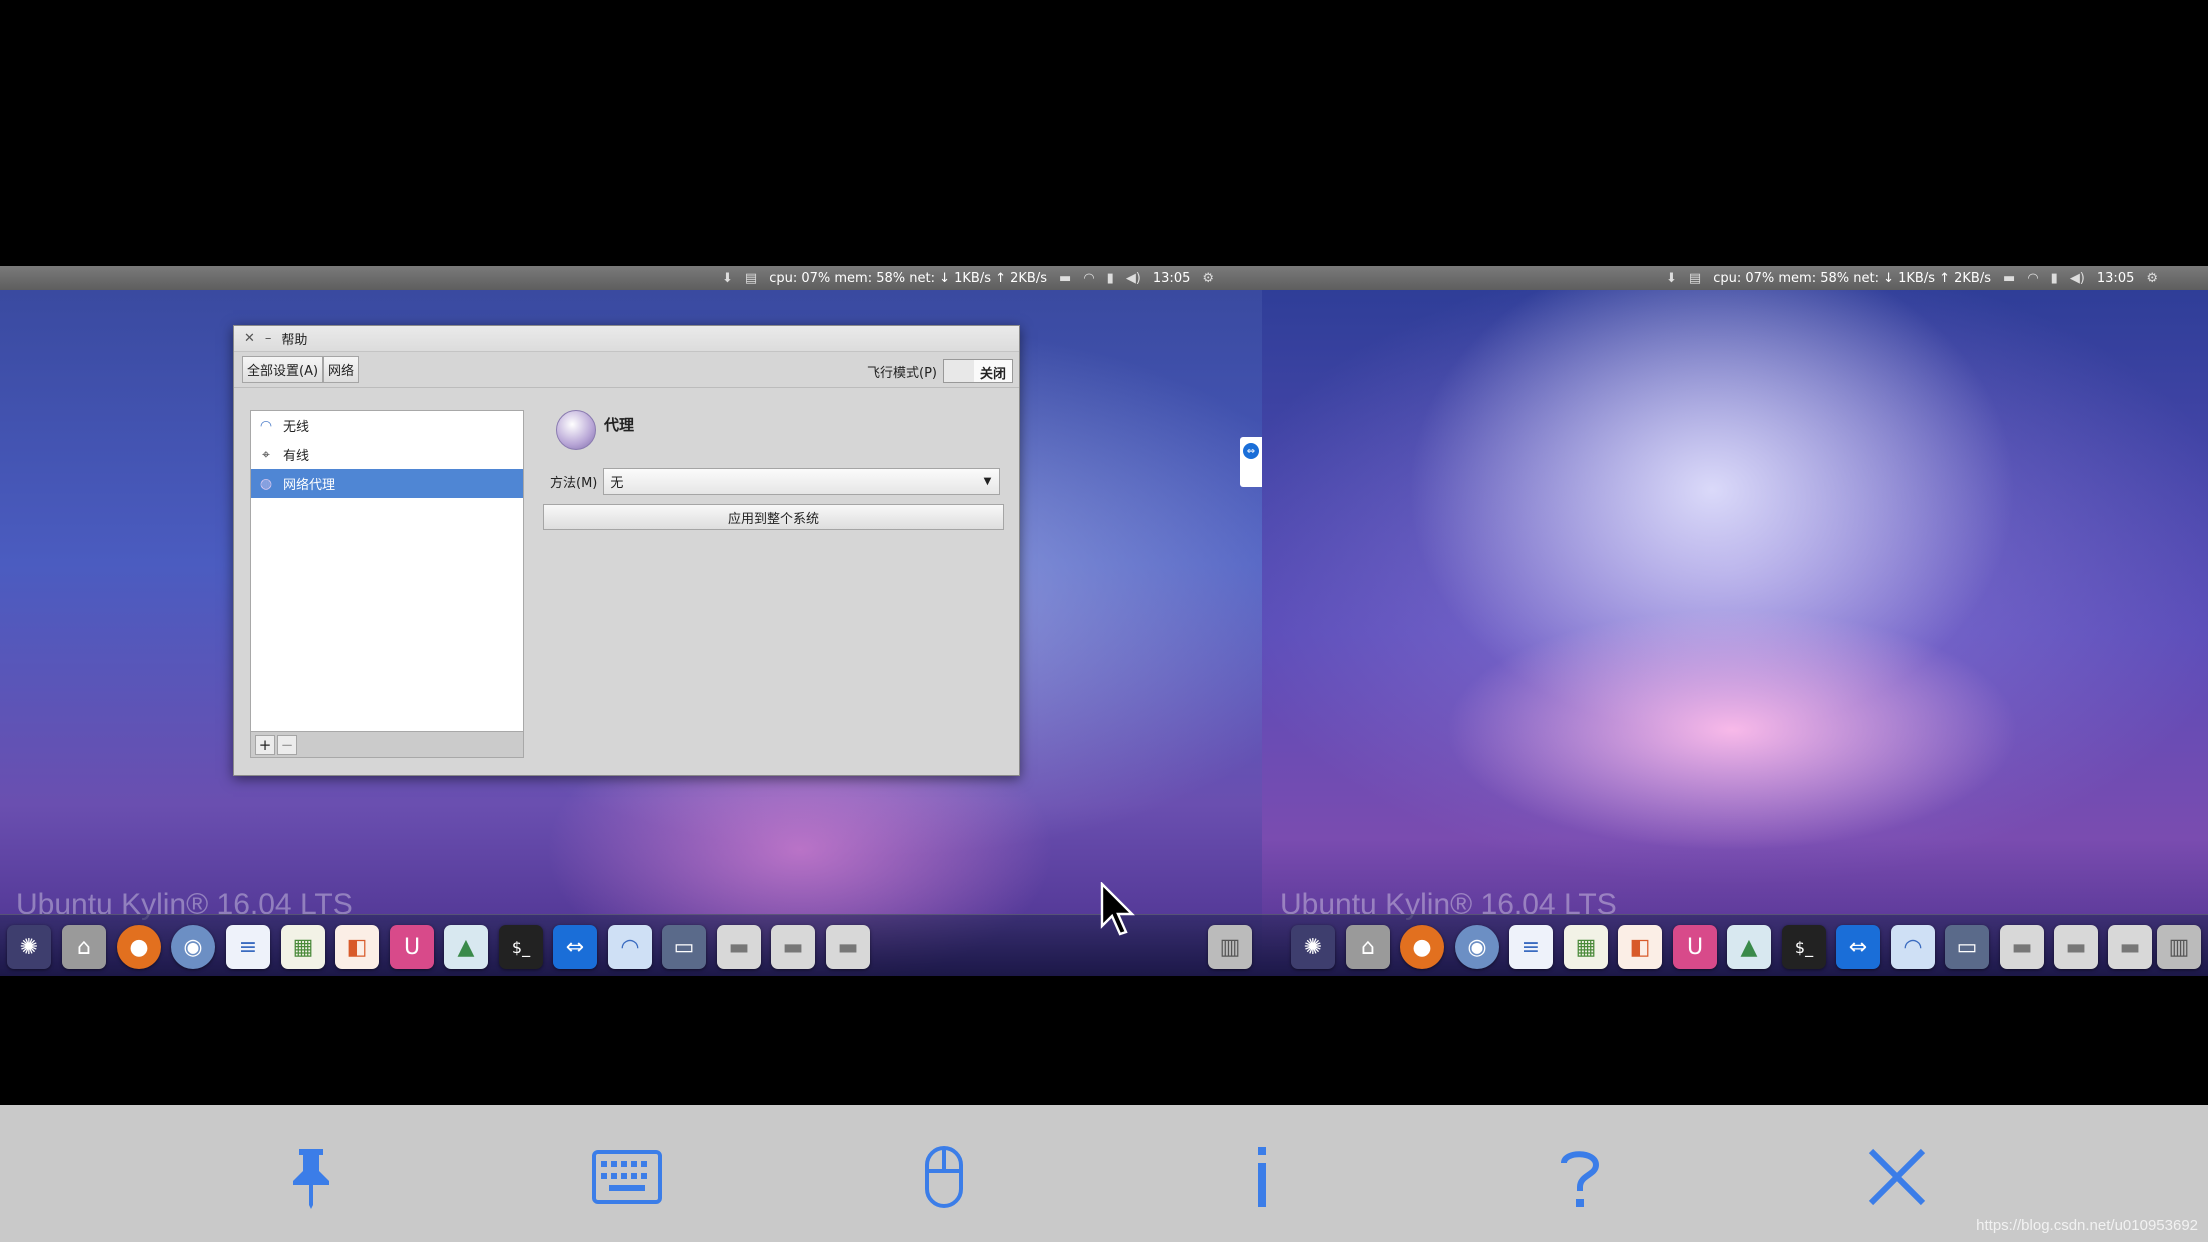 The image size is (2208, 1242). Describe the element at coordinates (576, 430) in the screenshot. I see `proxy-globe-icon` at that location.